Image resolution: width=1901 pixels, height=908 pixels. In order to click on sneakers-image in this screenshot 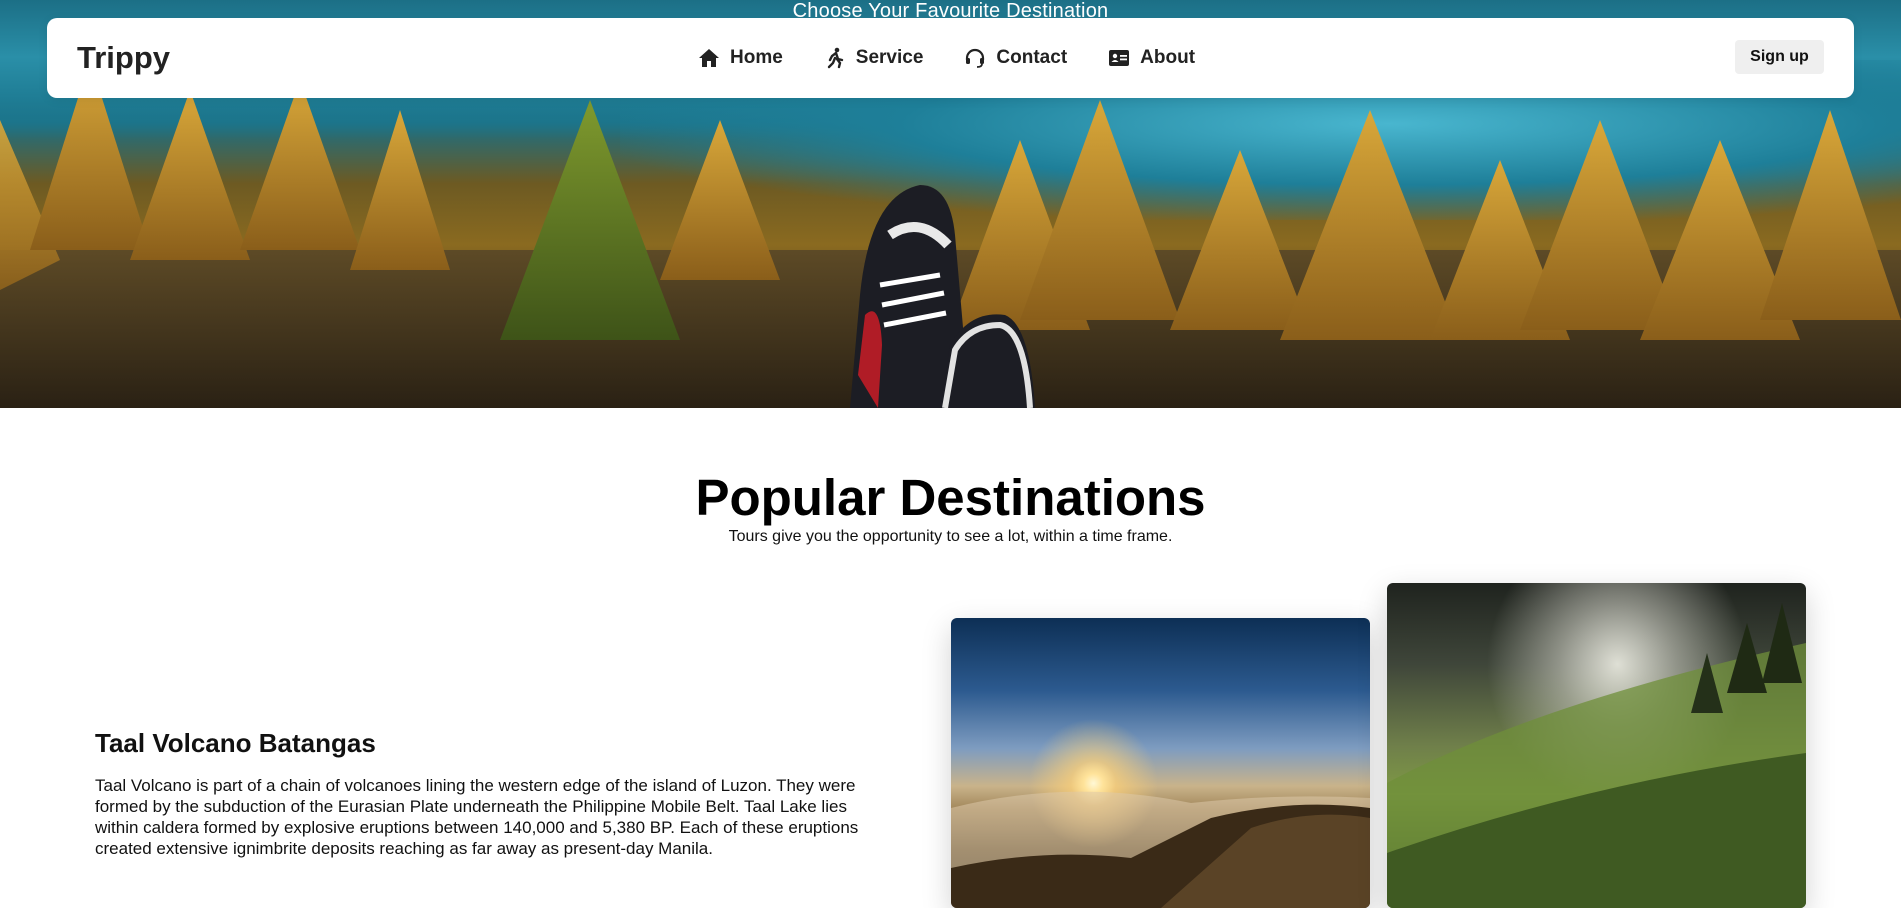, I will do `click(942, 296)`.